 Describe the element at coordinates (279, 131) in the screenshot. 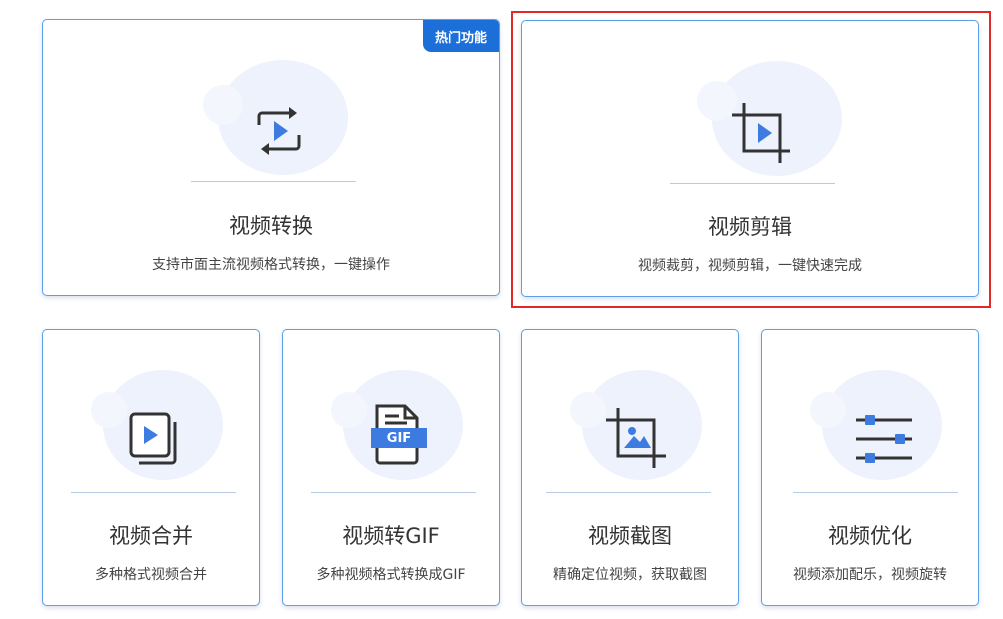

I see `convert-play-icon` at that location.